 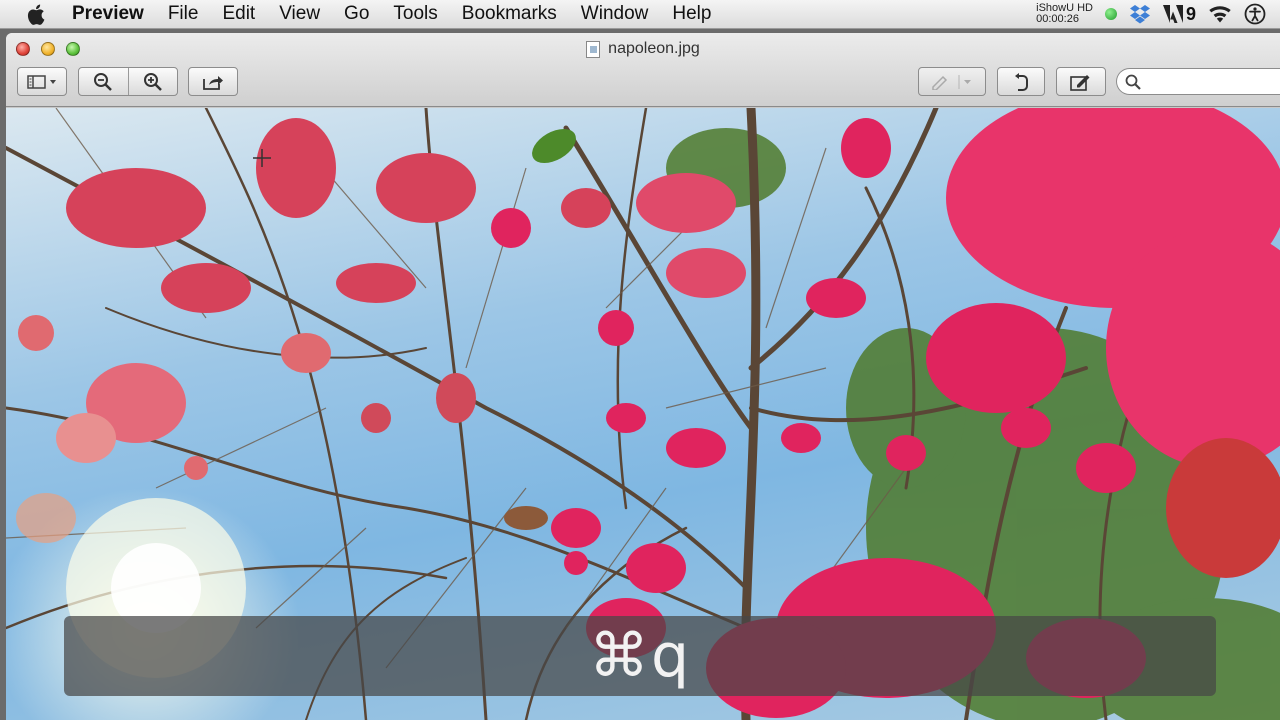 I want to click on zoom-out-icon, so click(x=103, y=81).